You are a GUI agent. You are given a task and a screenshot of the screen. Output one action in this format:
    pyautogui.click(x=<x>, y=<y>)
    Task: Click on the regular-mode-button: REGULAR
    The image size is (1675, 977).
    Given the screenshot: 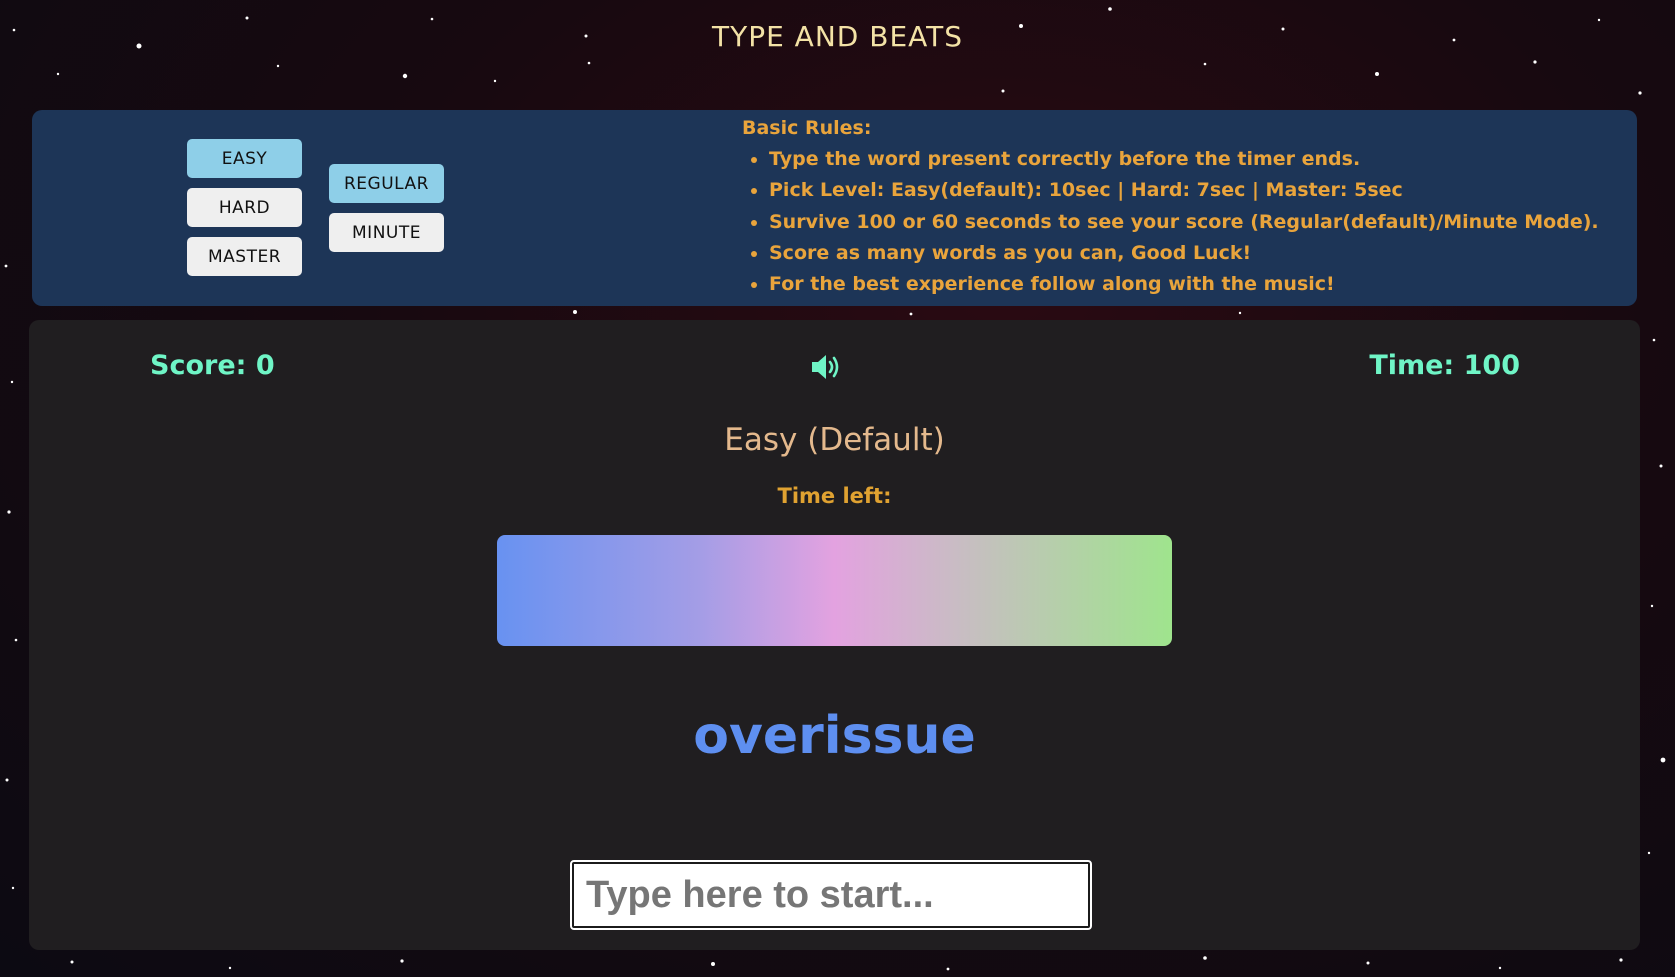 What is the action you would take?
    pyautogui.click(x=386, y=183)
    